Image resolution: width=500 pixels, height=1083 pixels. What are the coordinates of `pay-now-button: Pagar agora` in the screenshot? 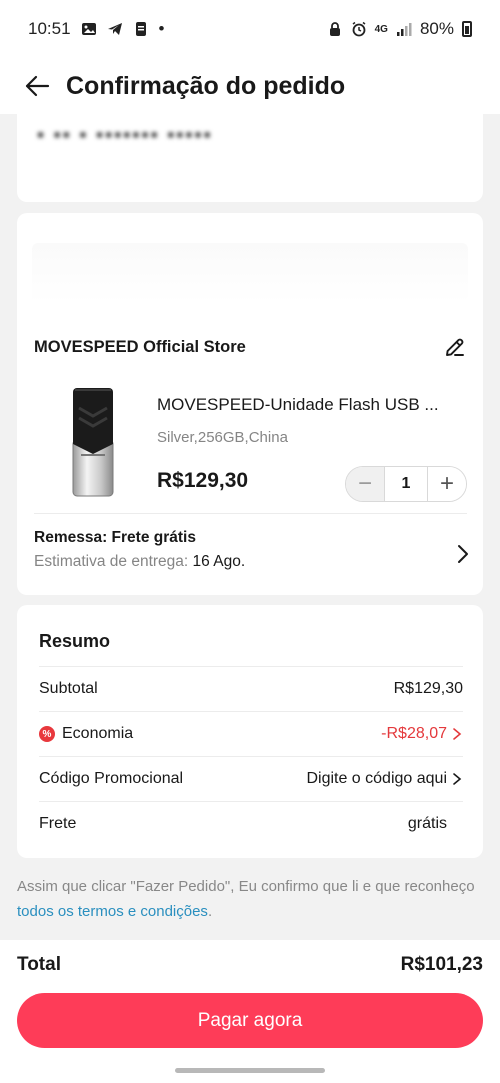 It's located at (250, 1020).